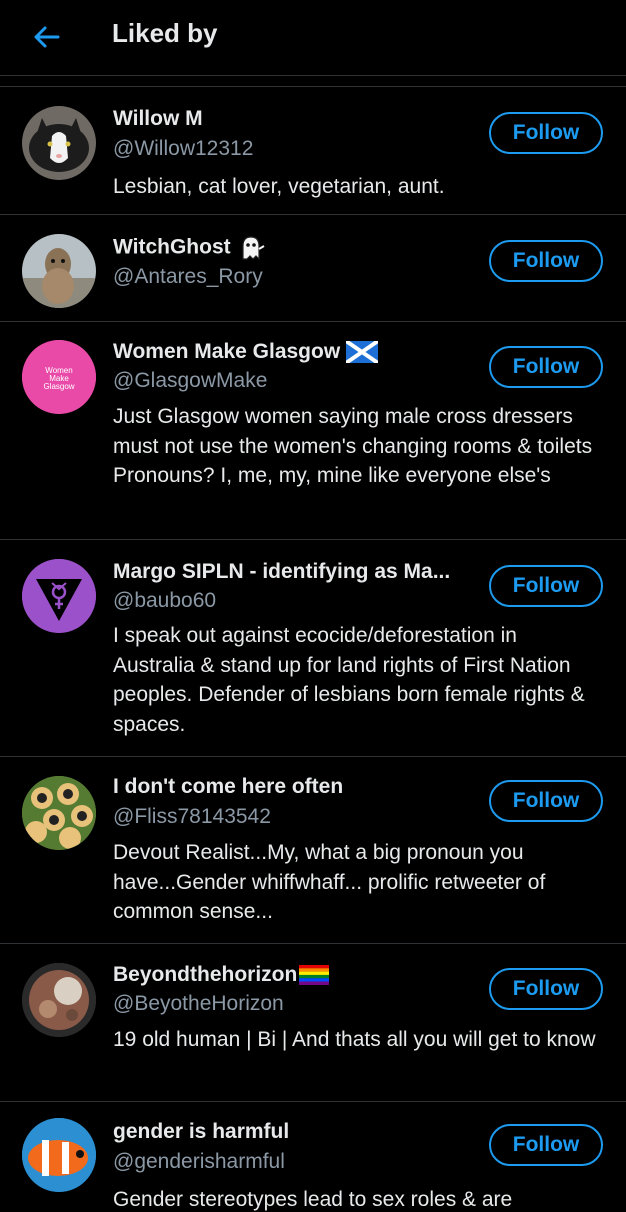  Describe the element at coordinates (192, 816) in the screenshot. I see `user-handle: @Fliss78143542` at that location.